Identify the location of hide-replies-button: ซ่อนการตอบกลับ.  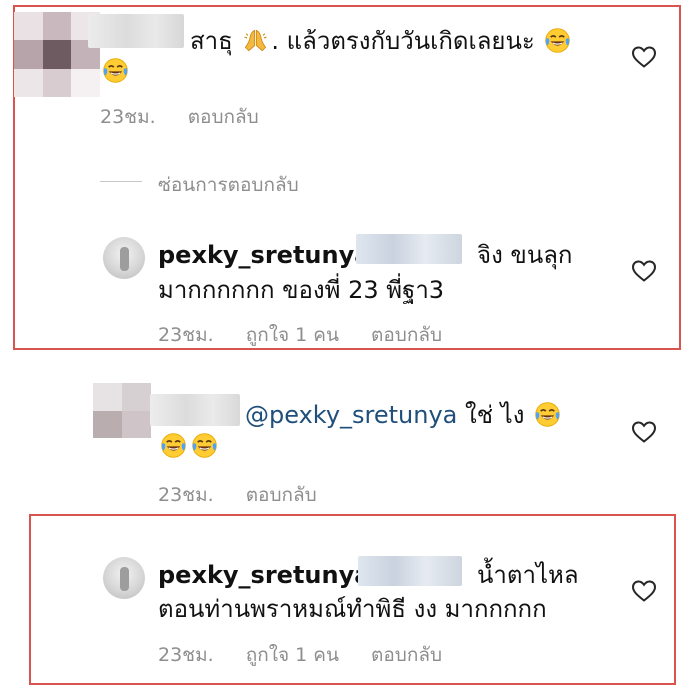
(228, 185).